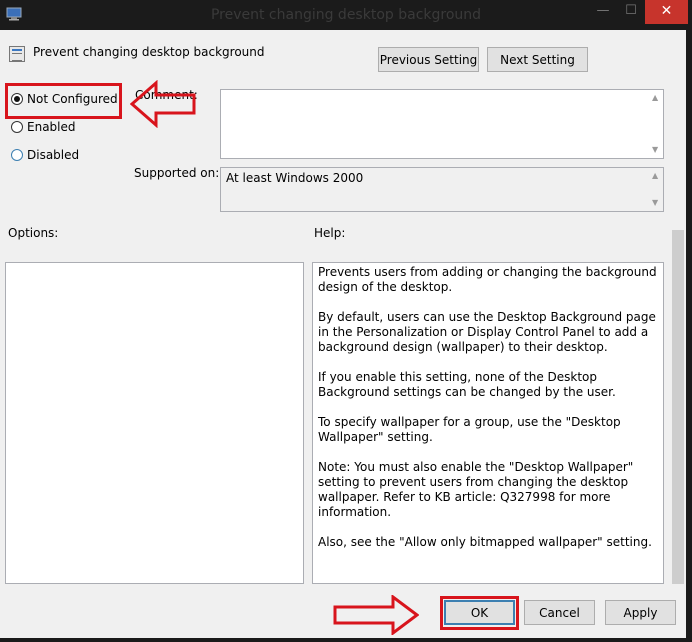 This screenshot has height=642, width=692. I want to click on annotation-arrow-right-icon, so click(376, 615).